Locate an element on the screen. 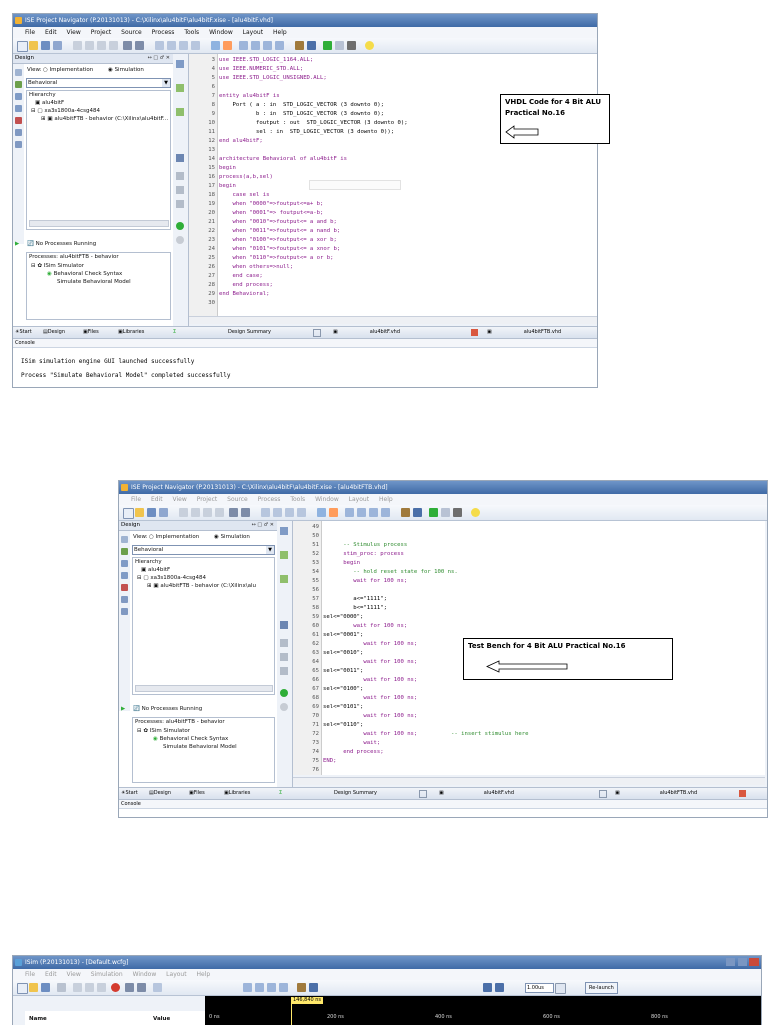 The height and width of the screenshot is (1025, 768). code-line: 51 -- Stimulus process is located at coordinates (529, 545).